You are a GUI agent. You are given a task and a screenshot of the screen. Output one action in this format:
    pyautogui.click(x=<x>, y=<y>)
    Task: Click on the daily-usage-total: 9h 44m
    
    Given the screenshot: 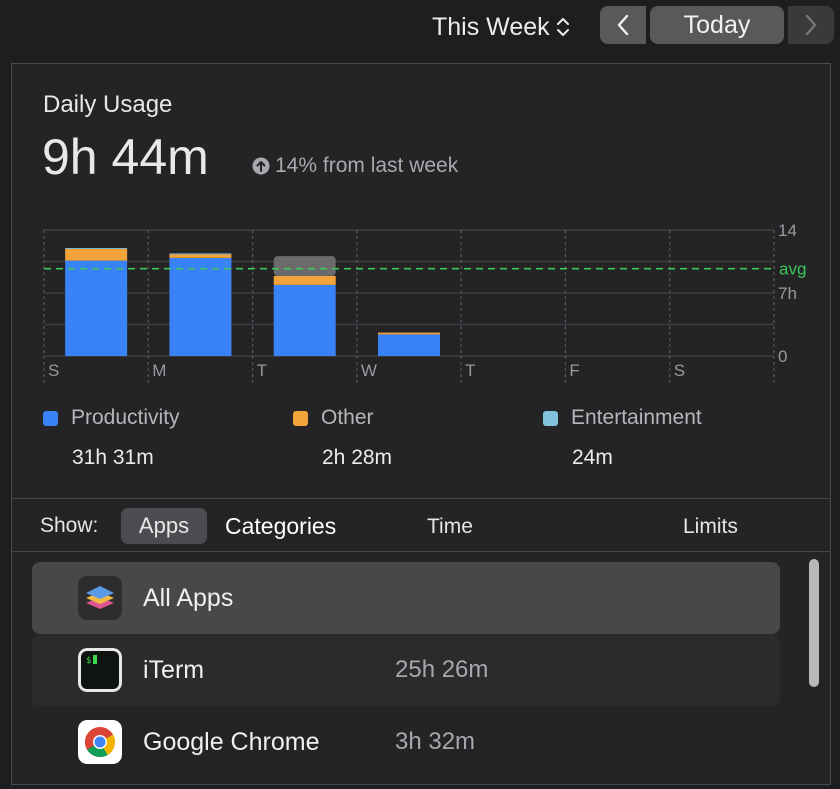 What is the action you would take?
    pyautogui.click(x=125, y=157)
    